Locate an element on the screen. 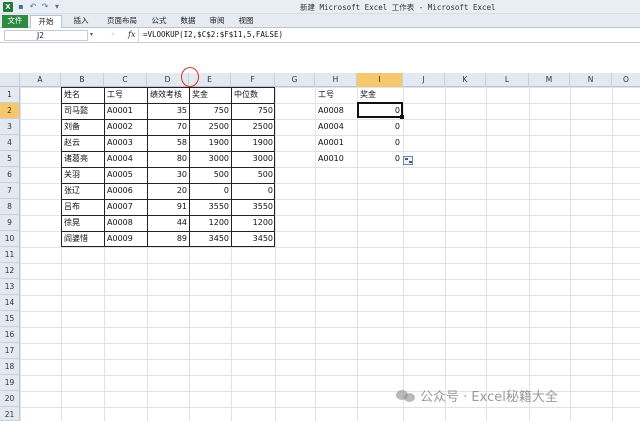  active-cell-selection is located at coordinates (380, 110).